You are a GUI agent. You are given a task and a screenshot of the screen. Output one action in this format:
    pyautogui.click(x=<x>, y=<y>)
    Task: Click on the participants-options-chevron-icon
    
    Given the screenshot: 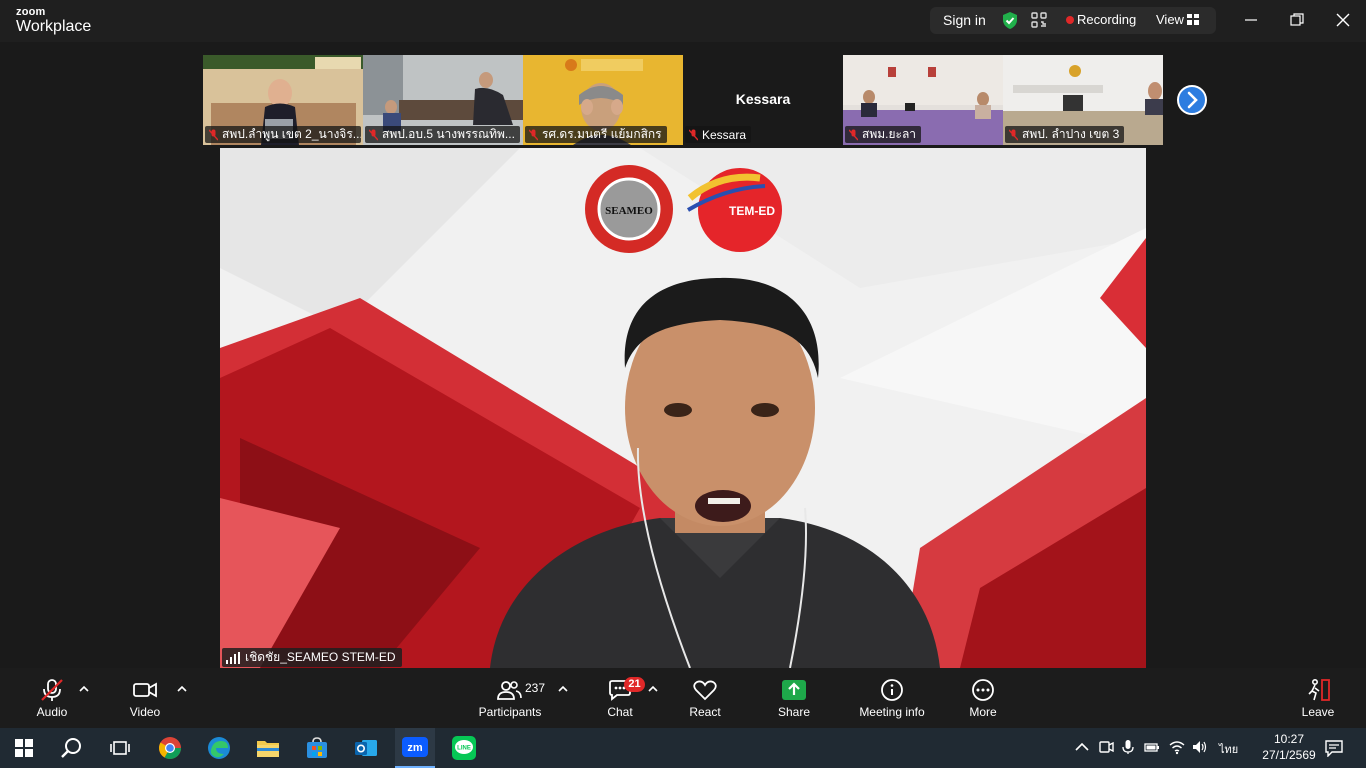 What is the action you would take?
    pyautogui.click(x=563, y=689)
    